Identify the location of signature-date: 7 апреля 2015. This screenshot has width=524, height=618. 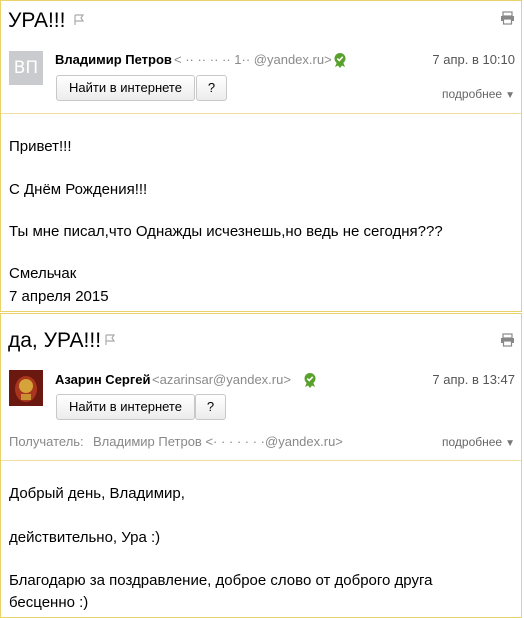
(59, 296).